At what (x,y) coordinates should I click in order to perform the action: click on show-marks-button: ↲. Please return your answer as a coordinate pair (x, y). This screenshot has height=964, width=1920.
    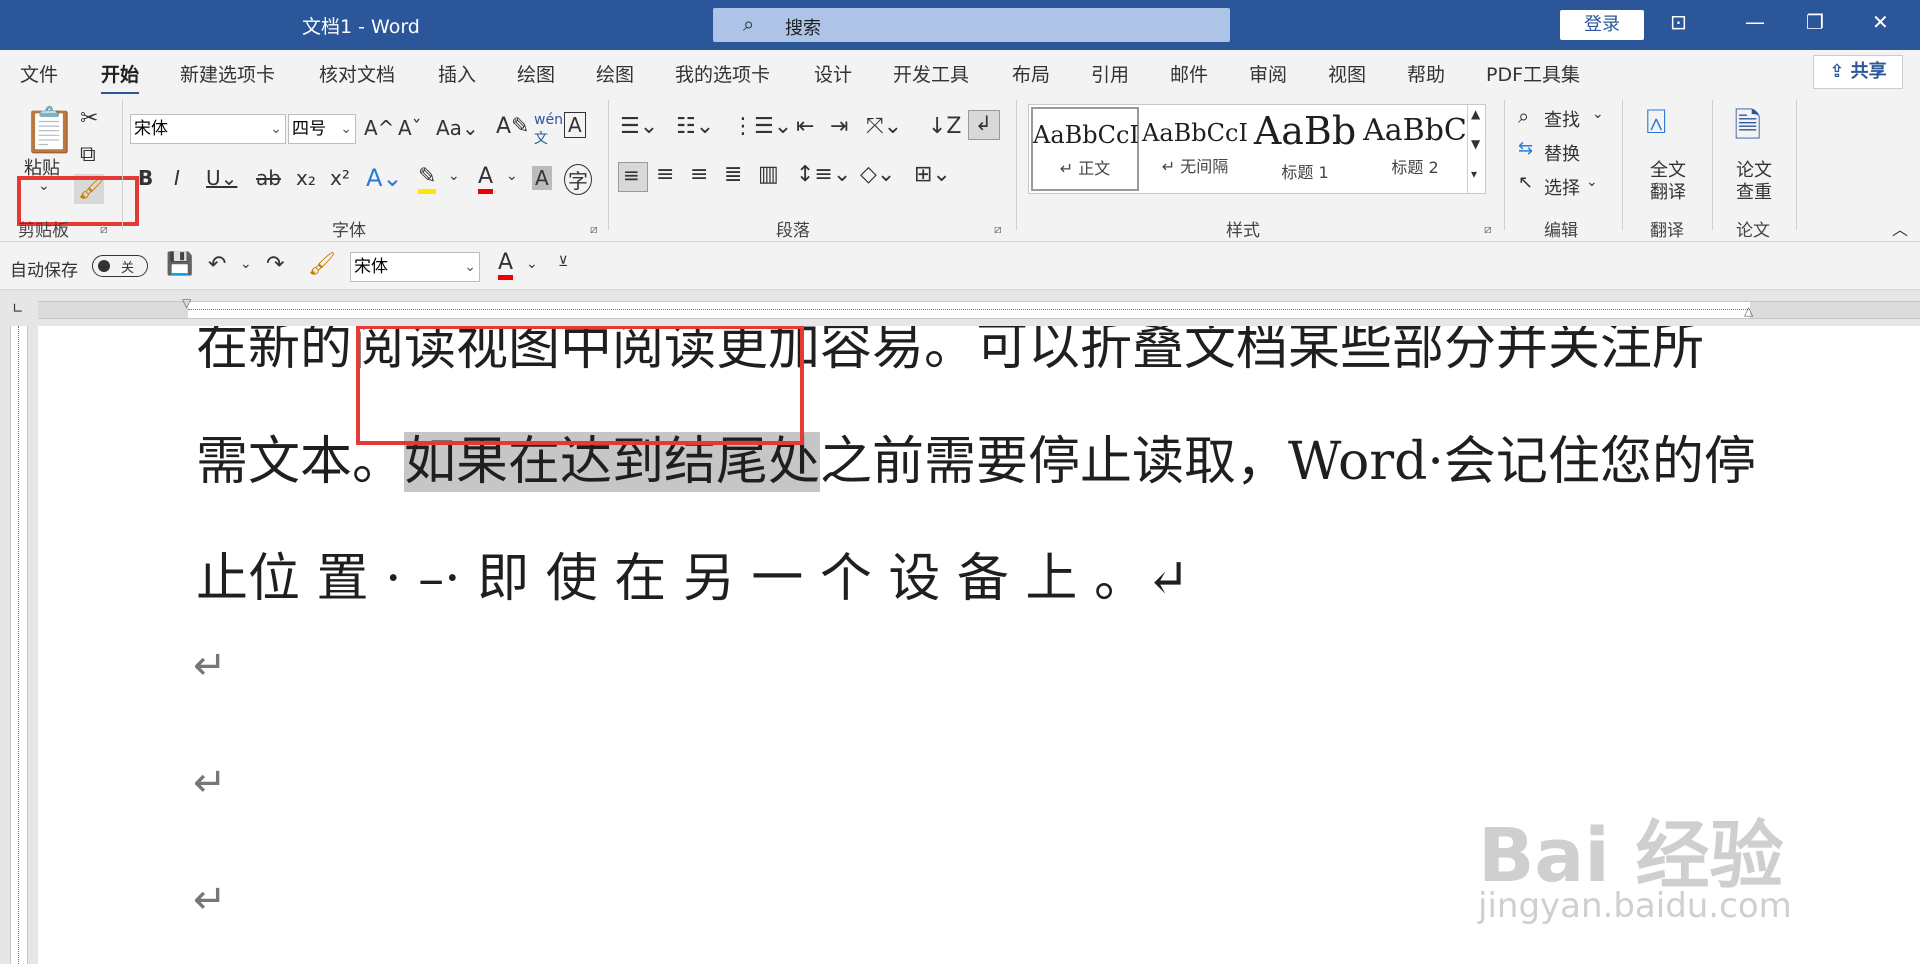
    Looking at the image, I should click on (984, 125).